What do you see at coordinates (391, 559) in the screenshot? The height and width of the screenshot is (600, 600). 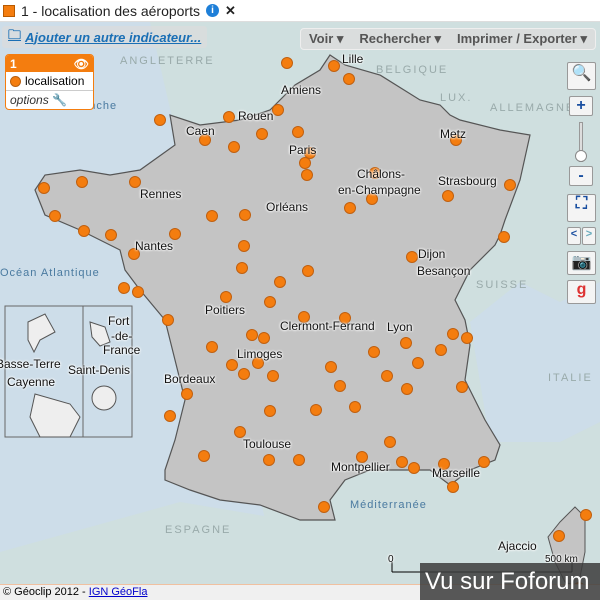 I see `scale-start: 0` at bounding box center [391, 559].